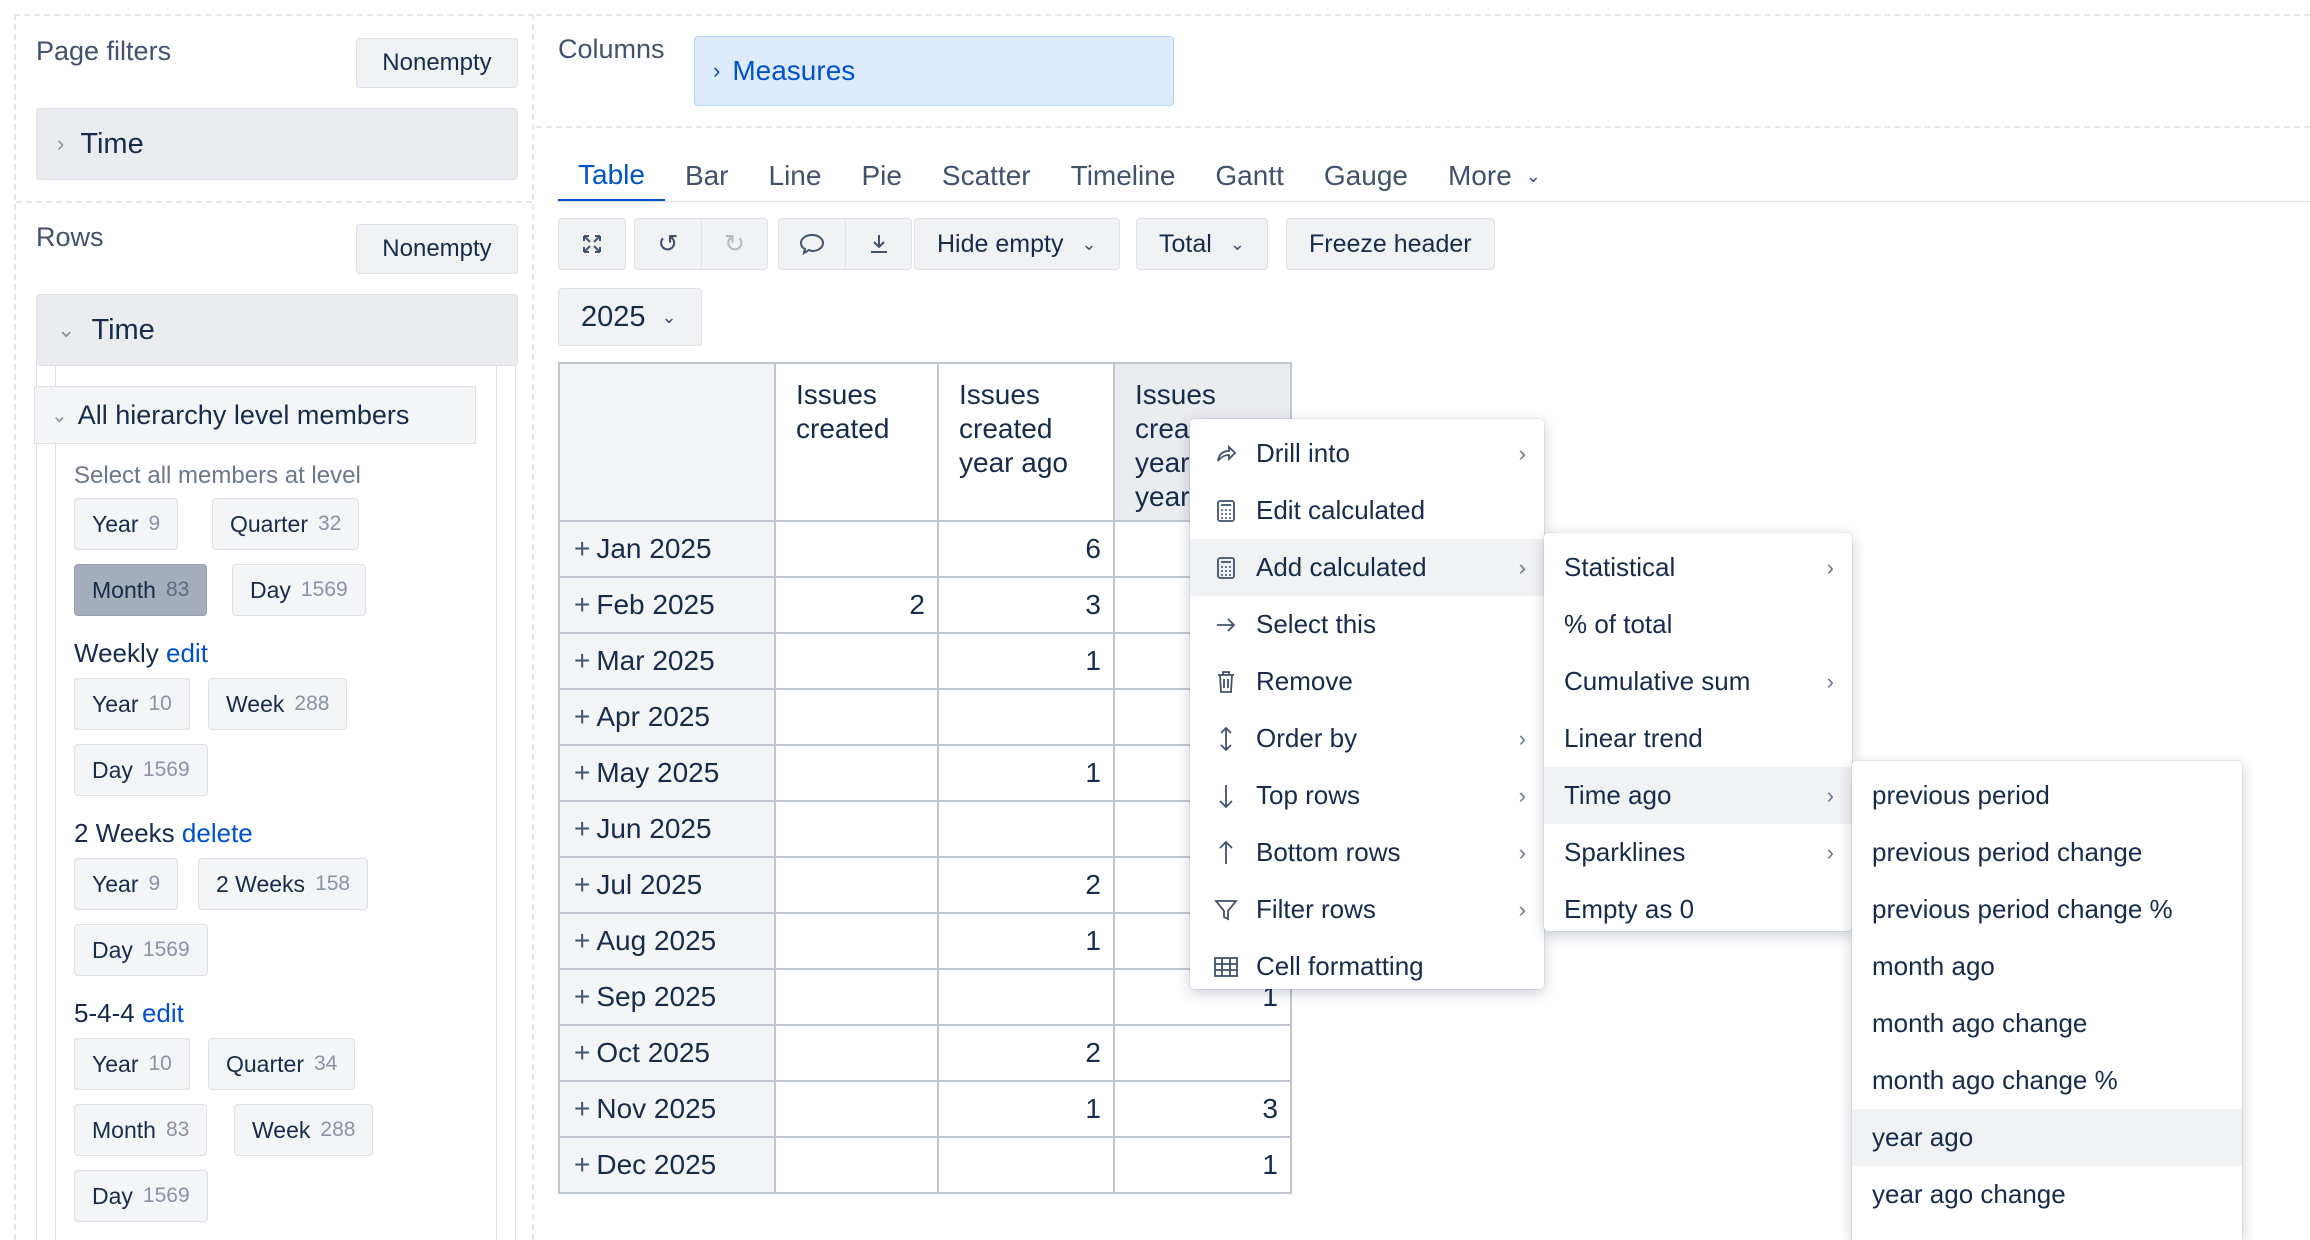  I want to click on hide-empty-dropdown: Hide empty ⌄, so click(1017, 244).